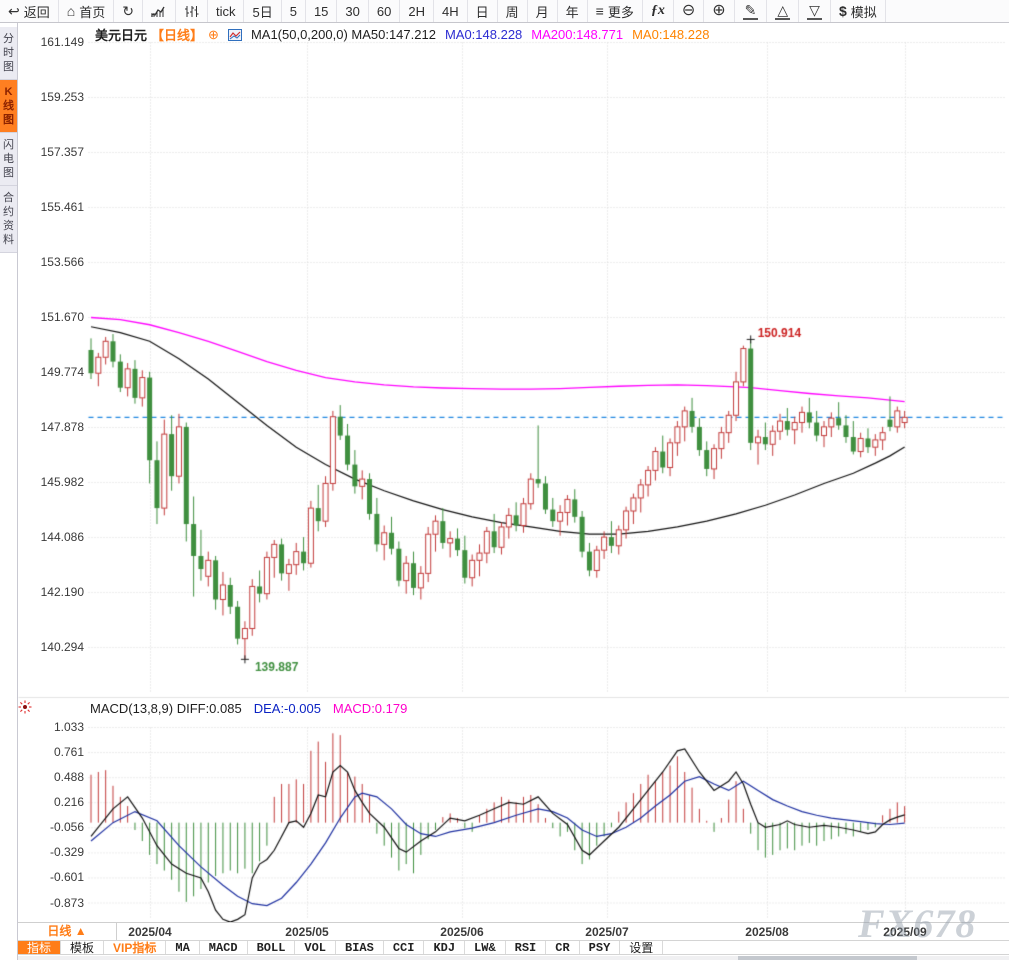 The width and height of the screenshot is (1009, 960). I want to click on tab-rsi: RSI, so click(526, 948).